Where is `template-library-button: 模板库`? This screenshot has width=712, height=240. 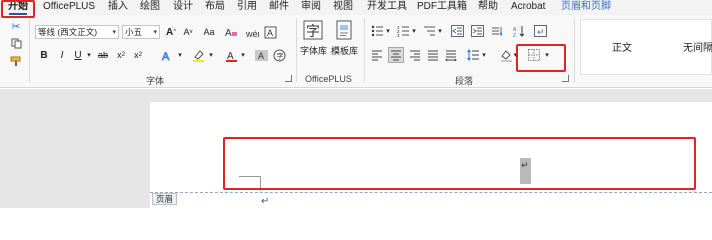
template-library-button: 模板库 is located at coordinates (344, 50).